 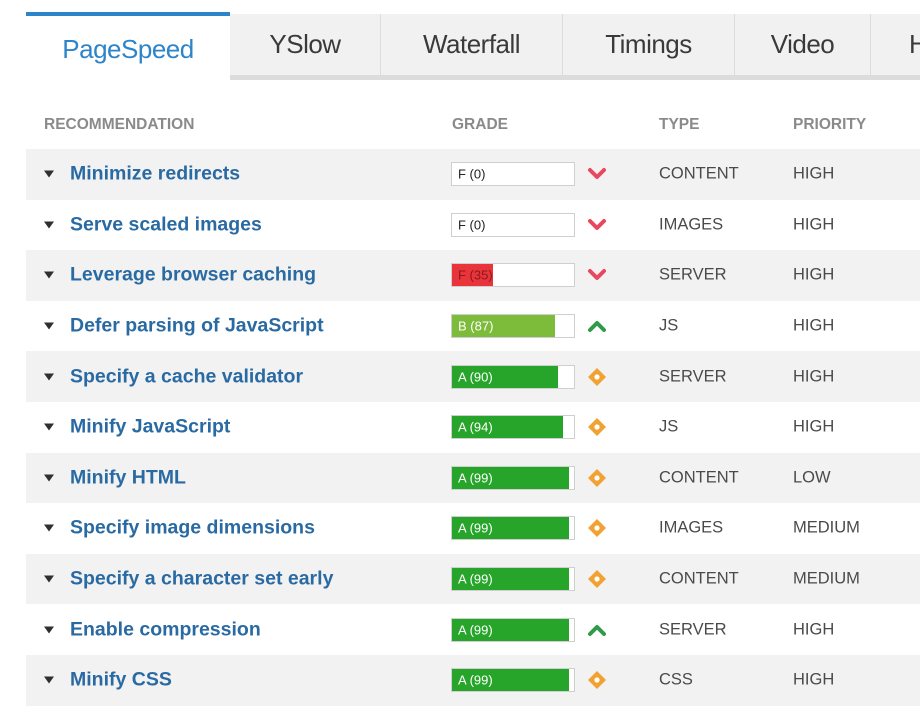 What do you see at coordinates (197, 326) in the screenshot?
I see `recommendation-link: Defer parsing of JavaScript` at bounding box center [197, 326].